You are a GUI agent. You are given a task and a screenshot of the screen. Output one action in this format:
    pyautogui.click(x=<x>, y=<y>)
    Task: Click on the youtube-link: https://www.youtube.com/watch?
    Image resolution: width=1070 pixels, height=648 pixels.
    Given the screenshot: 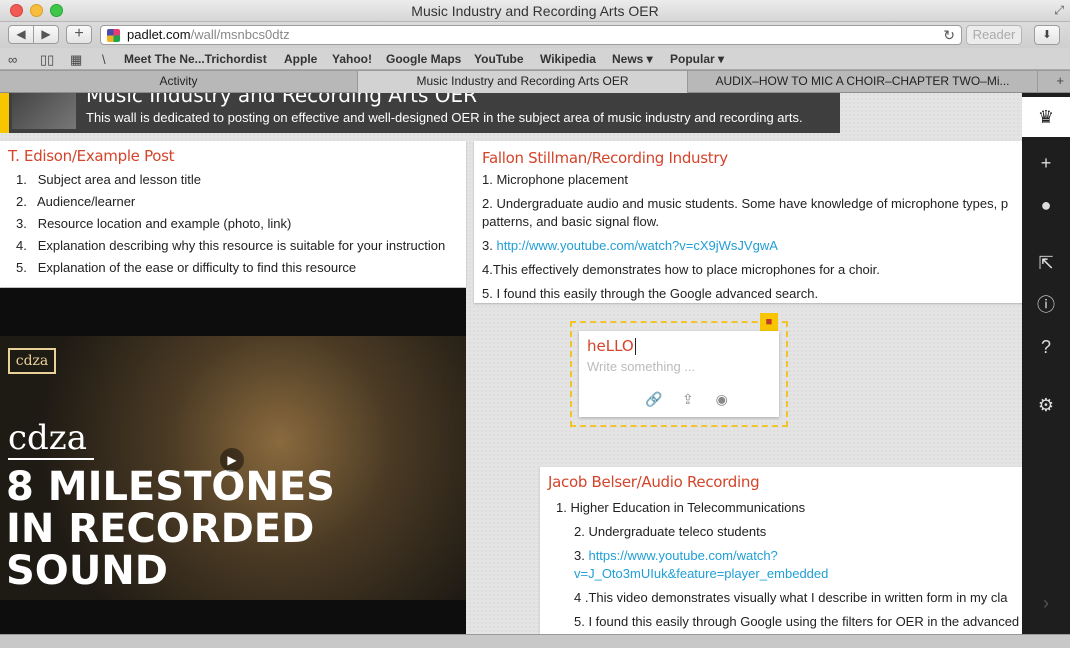 What is the action you would take?
    pyautogui.click(x=682, y=555)
    